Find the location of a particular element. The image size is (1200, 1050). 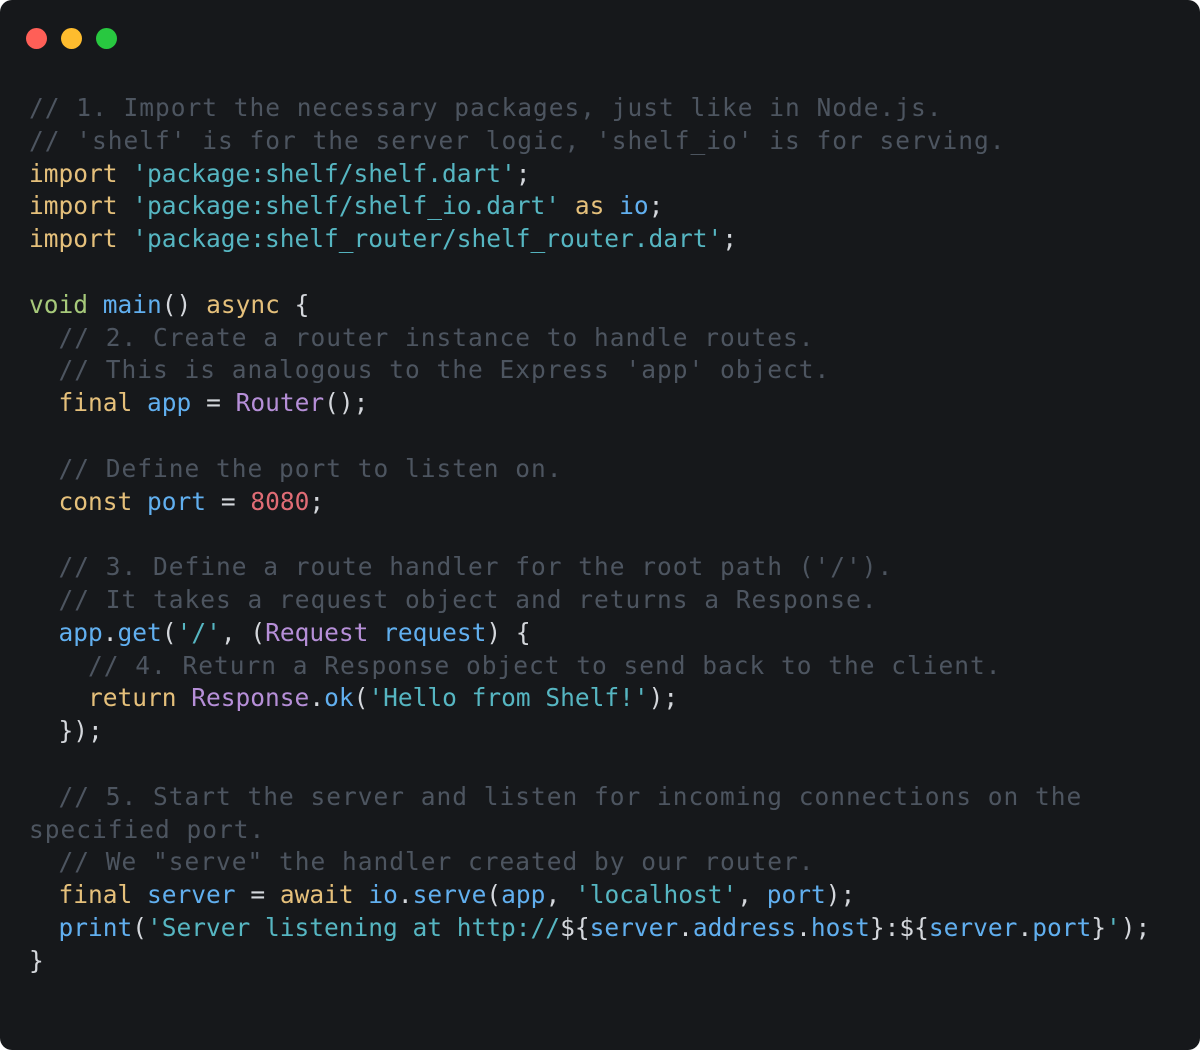

code-token-keyword: final is located at coordinates (95, 895).